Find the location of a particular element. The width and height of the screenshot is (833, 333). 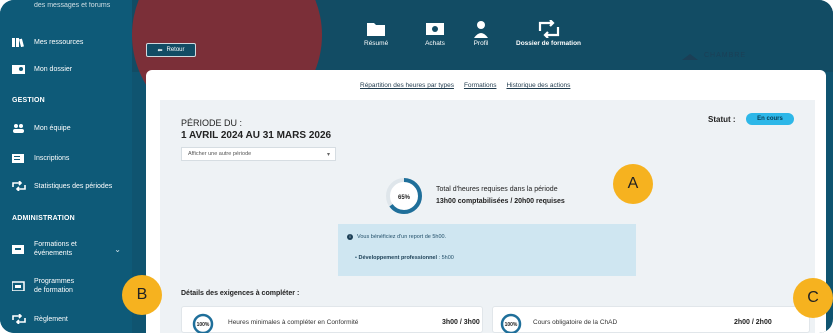

brand-logo-icon is located at coordinates (690, 57).